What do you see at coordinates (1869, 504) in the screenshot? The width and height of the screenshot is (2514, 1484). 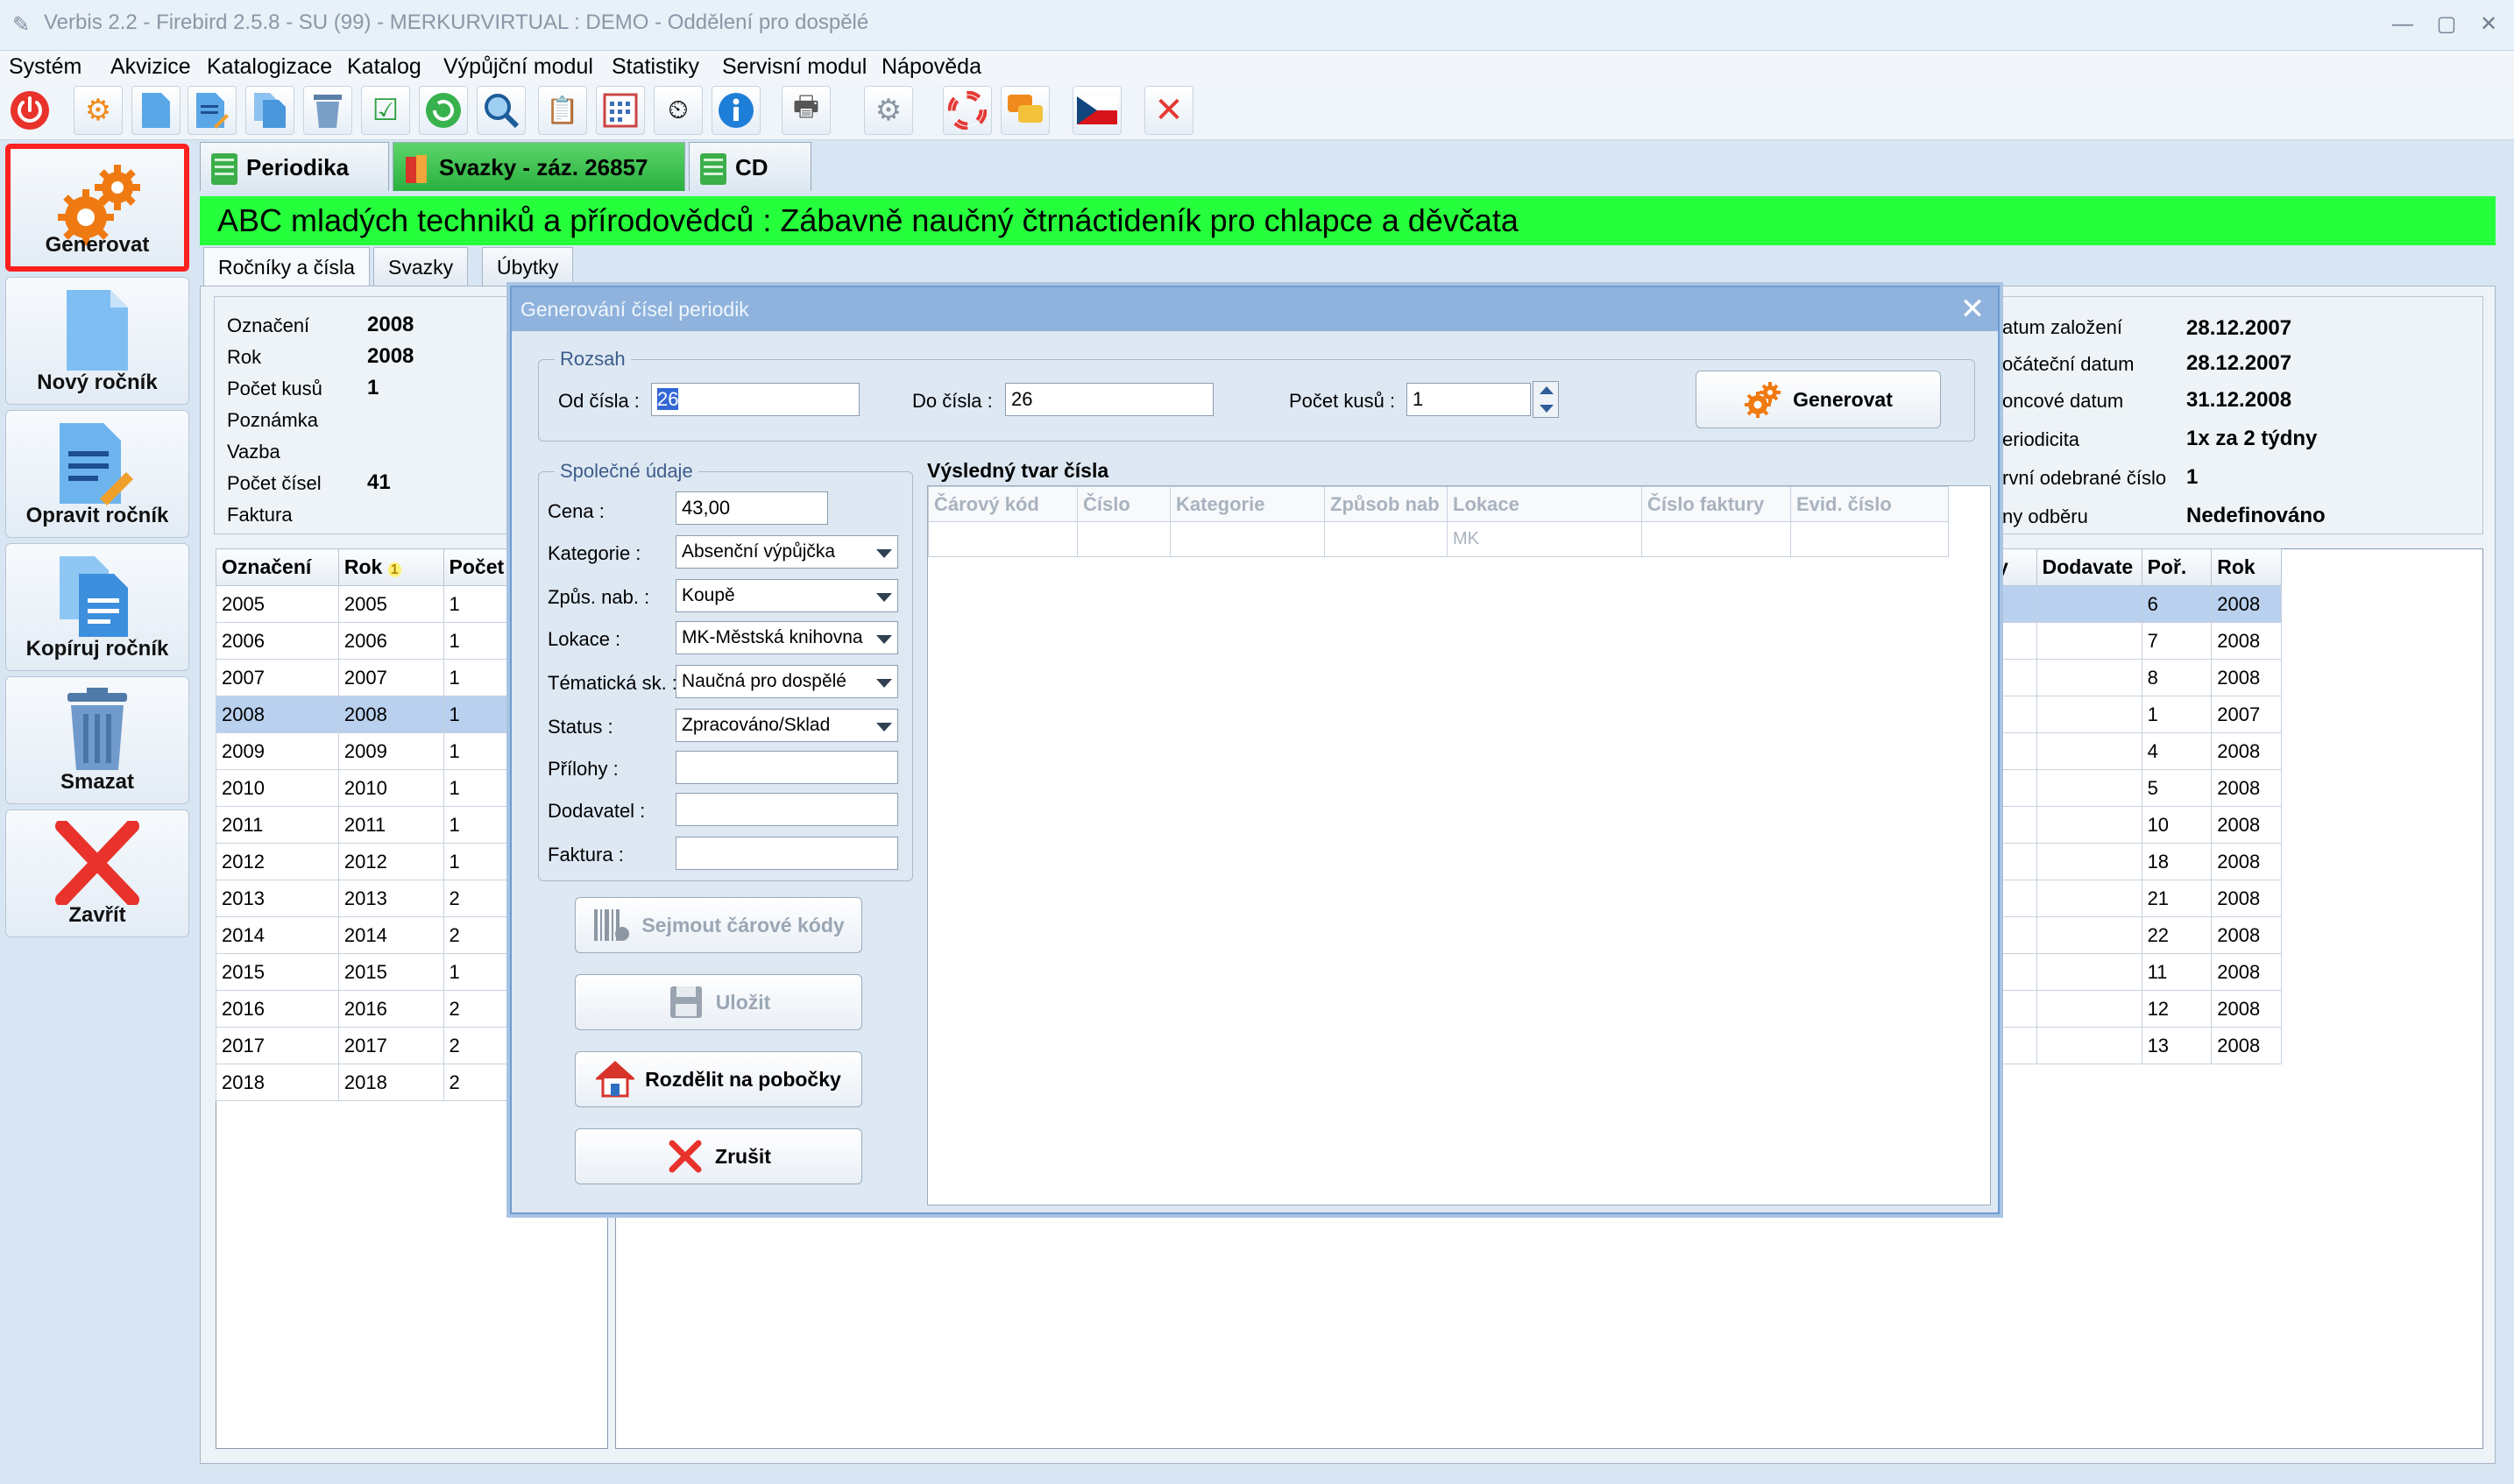 I see `column-header: Evid. číslo` at bounding box center [1869, 504].